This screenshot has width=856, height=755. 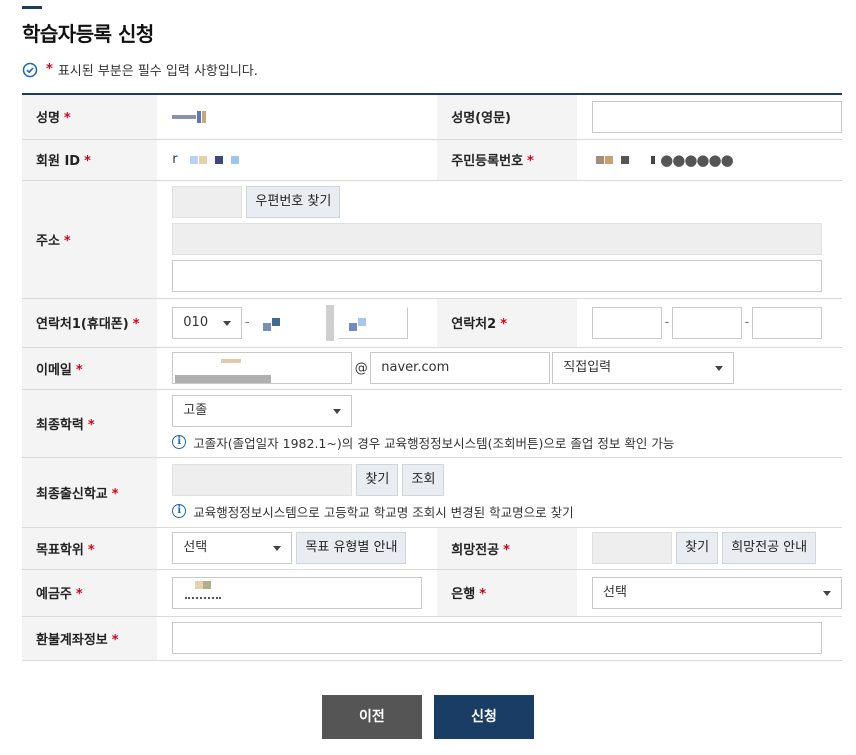 What do you see at coordinates (717, 592) in the screenshot?
I see `bank-select: 선택` at bounding box center [717, 592].